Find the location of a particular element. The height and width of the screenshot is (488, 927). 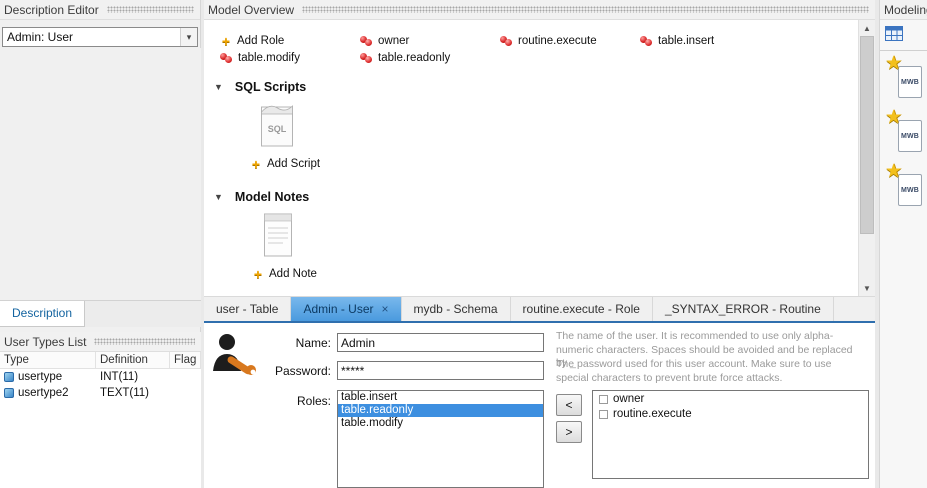

scroll-up-icon: ▲ is located at coordinates (867, 28).